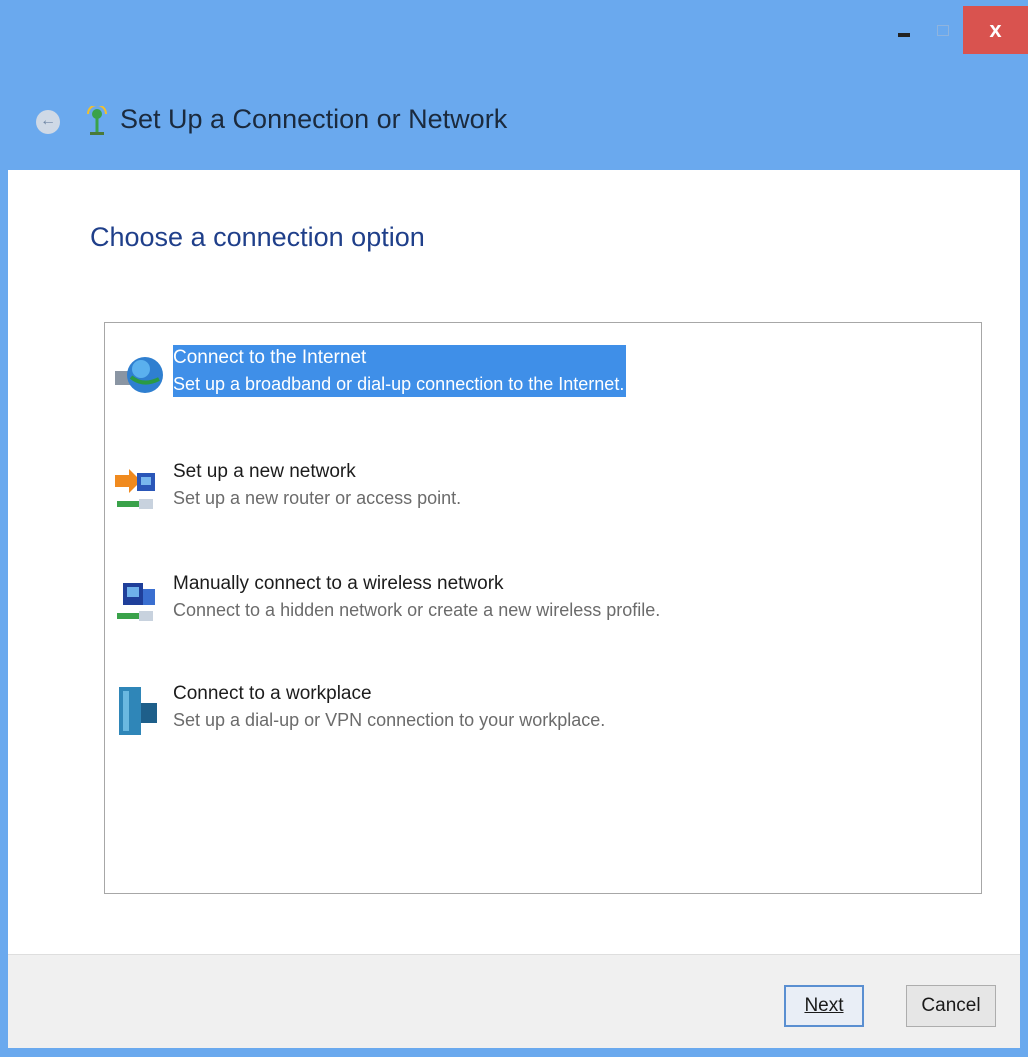 This screenshot has height=1057, width=1028. I want to click on cancel-button: Cancel, so click(951, 1006).